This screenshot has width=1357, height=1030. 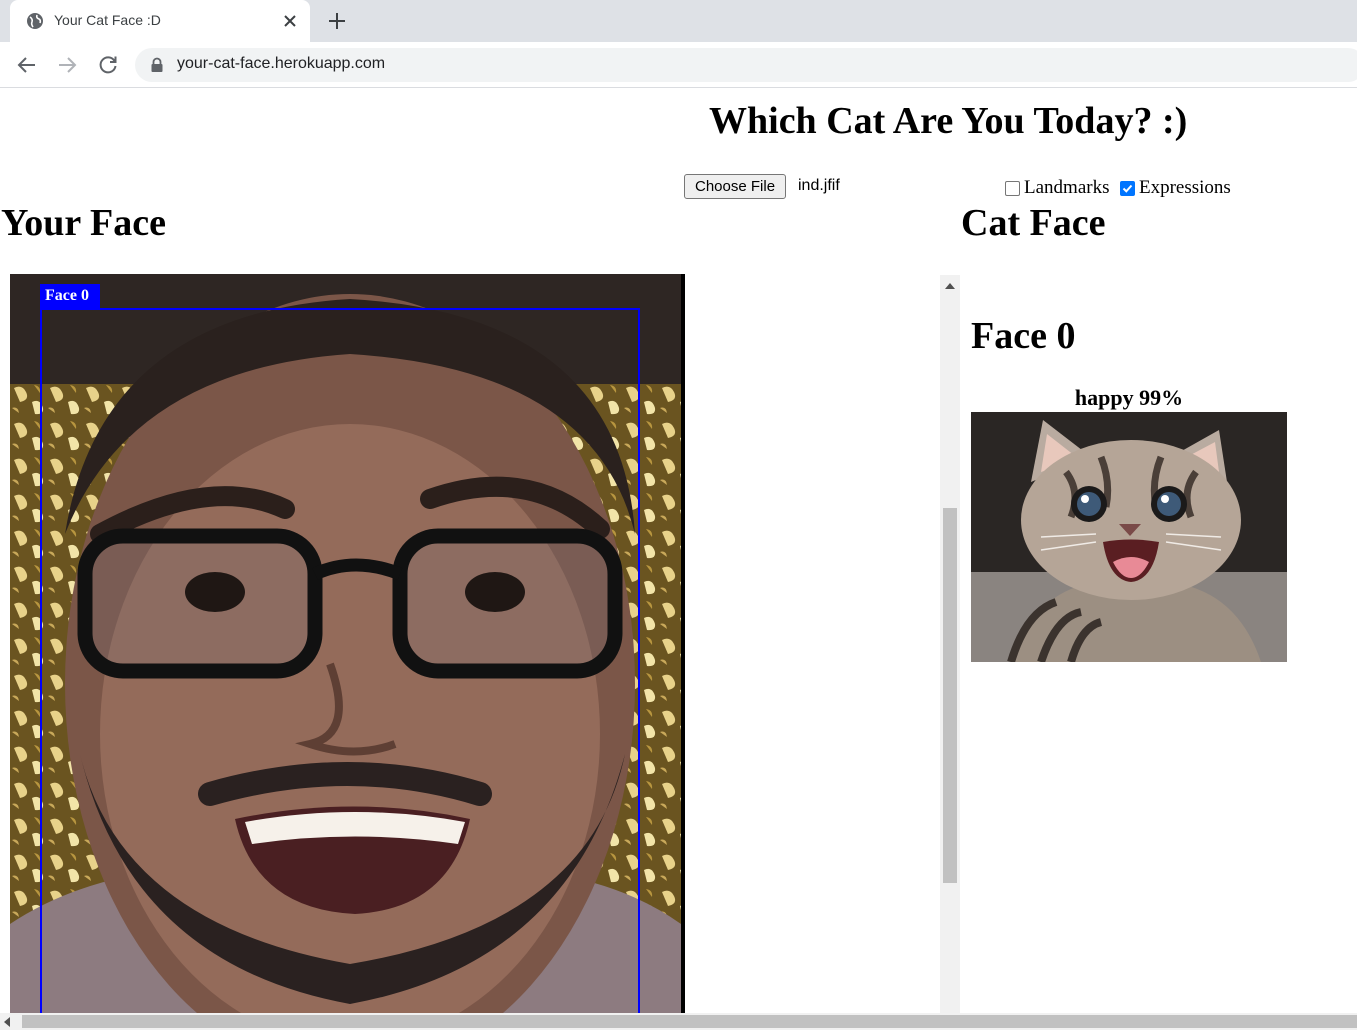 I want to click on cat-image, so click(x=1129, y=537).